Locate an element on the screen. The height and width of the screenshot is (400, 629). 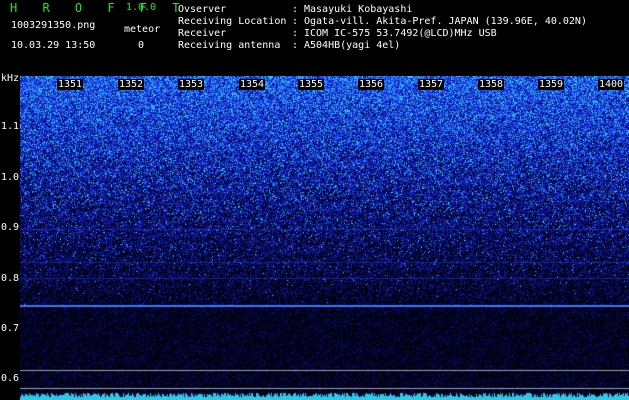
x-tick-1354: 1354 is located at coordinates (252, 84).